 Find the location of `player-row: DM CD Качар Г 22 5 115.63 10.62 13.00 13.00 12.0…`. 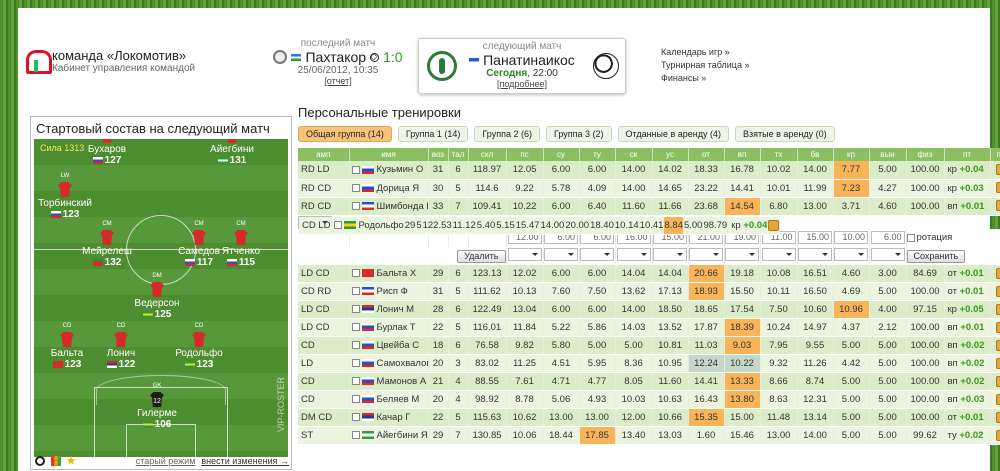

player-row: DM CD Качар Г 22 5 115.63 10.62 13.00 13.00 12.0… is located at coordinates (649, 417).